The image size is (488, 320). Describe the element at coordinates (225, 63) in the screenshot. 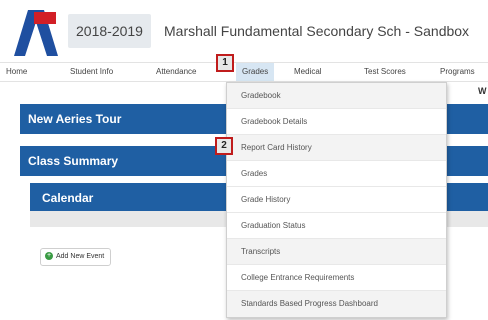

I see `callout-1-badge: 1` at that location.